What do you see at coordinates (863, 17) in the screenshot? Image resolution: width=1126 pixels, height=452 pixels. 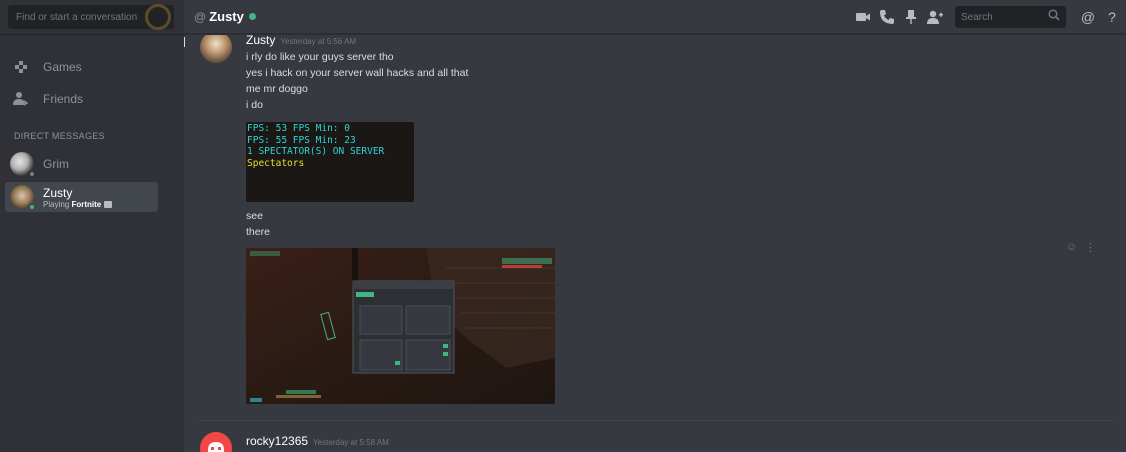 I see `video-call-icon` at bounding box center [863, 17].